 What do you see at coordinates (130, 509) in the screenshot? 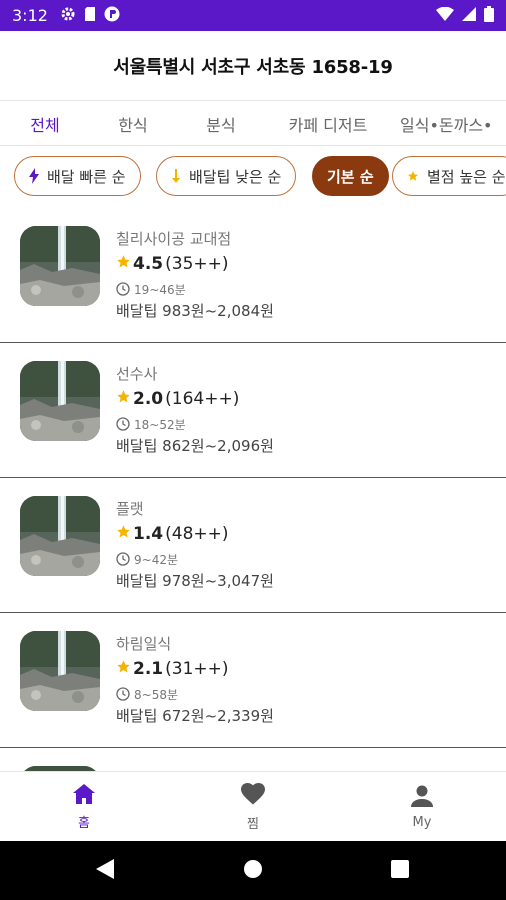
I see `restaurant-name: 플랫` at bounding box center [130, 509].